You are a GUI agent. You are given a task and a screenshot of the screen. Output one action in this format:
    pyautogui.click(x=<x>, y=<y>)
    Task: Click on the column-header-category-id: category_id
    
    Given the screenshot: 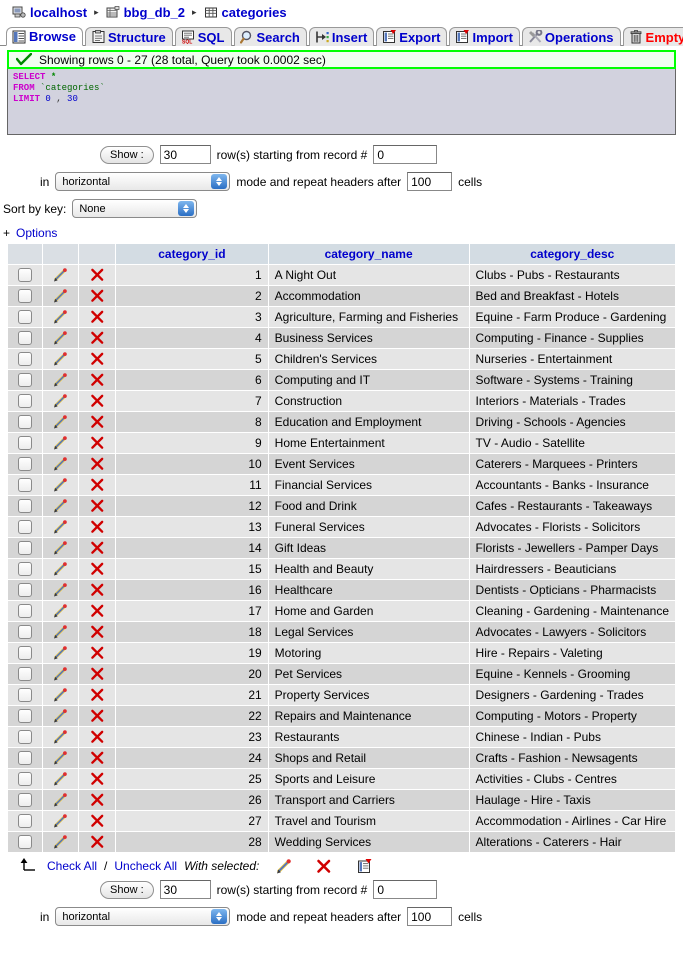 What is the action you would take?
    pyautogui.click(x=192, y=254)
    